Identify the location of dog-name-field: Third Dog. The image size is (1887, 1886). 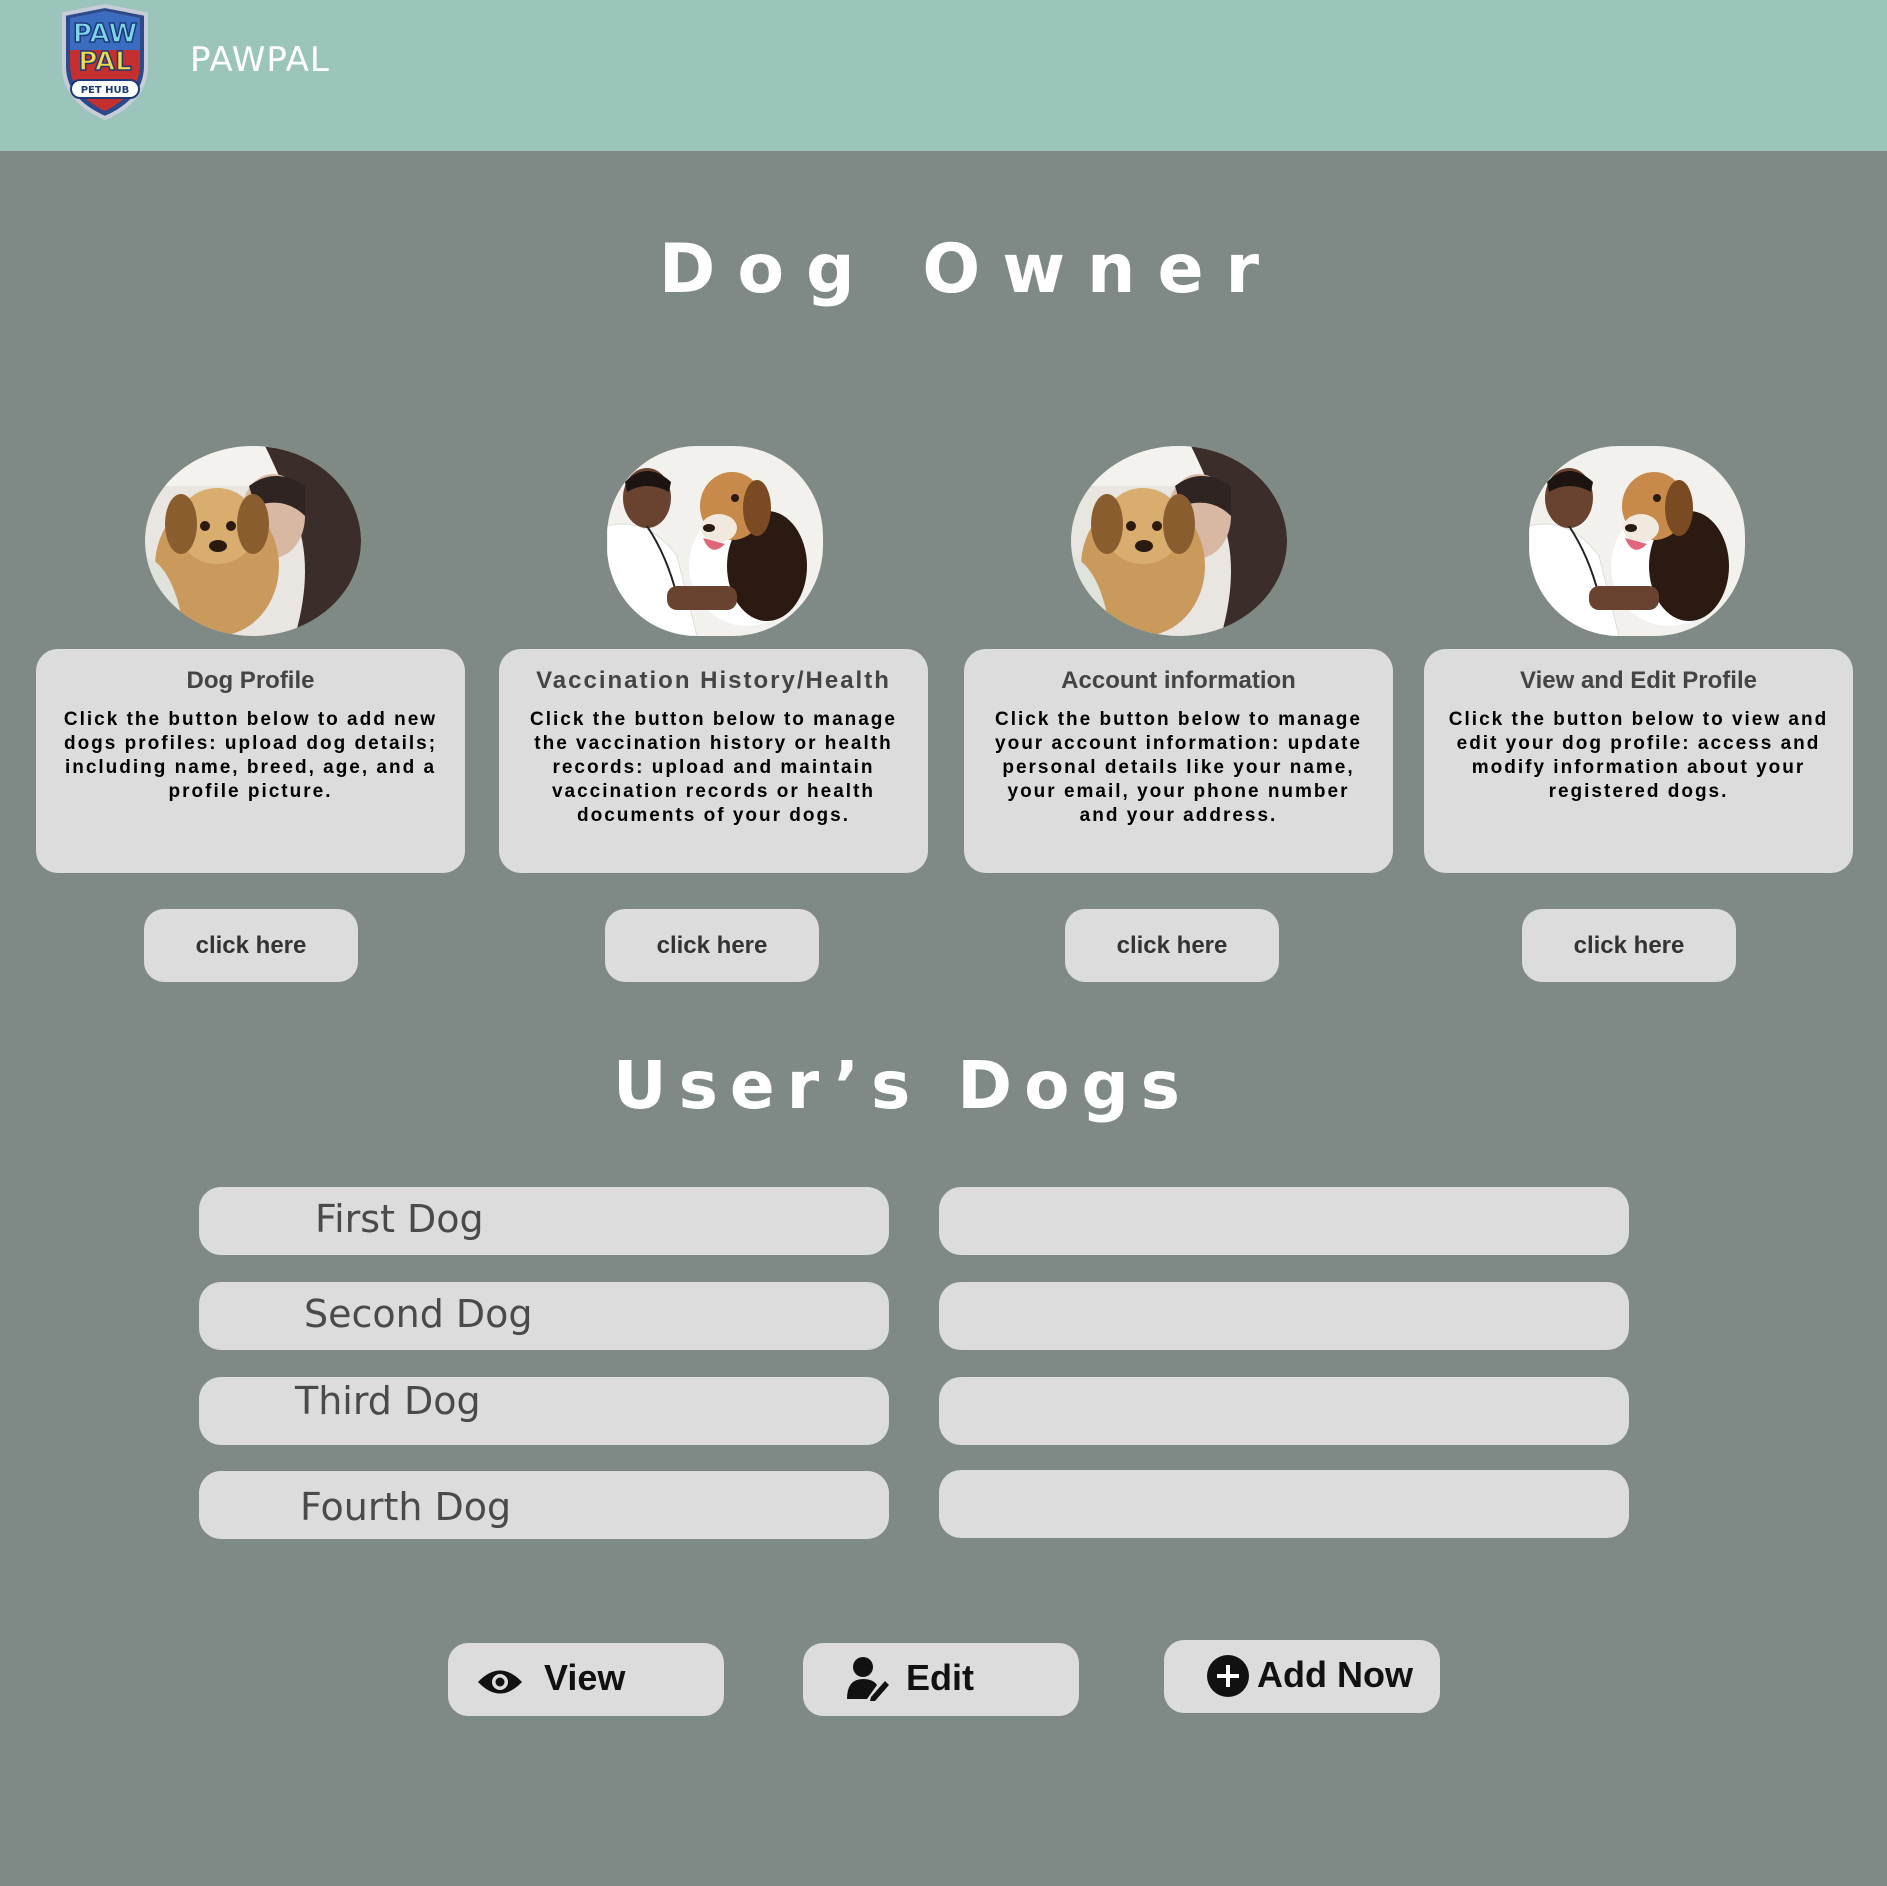
(544, 1411).